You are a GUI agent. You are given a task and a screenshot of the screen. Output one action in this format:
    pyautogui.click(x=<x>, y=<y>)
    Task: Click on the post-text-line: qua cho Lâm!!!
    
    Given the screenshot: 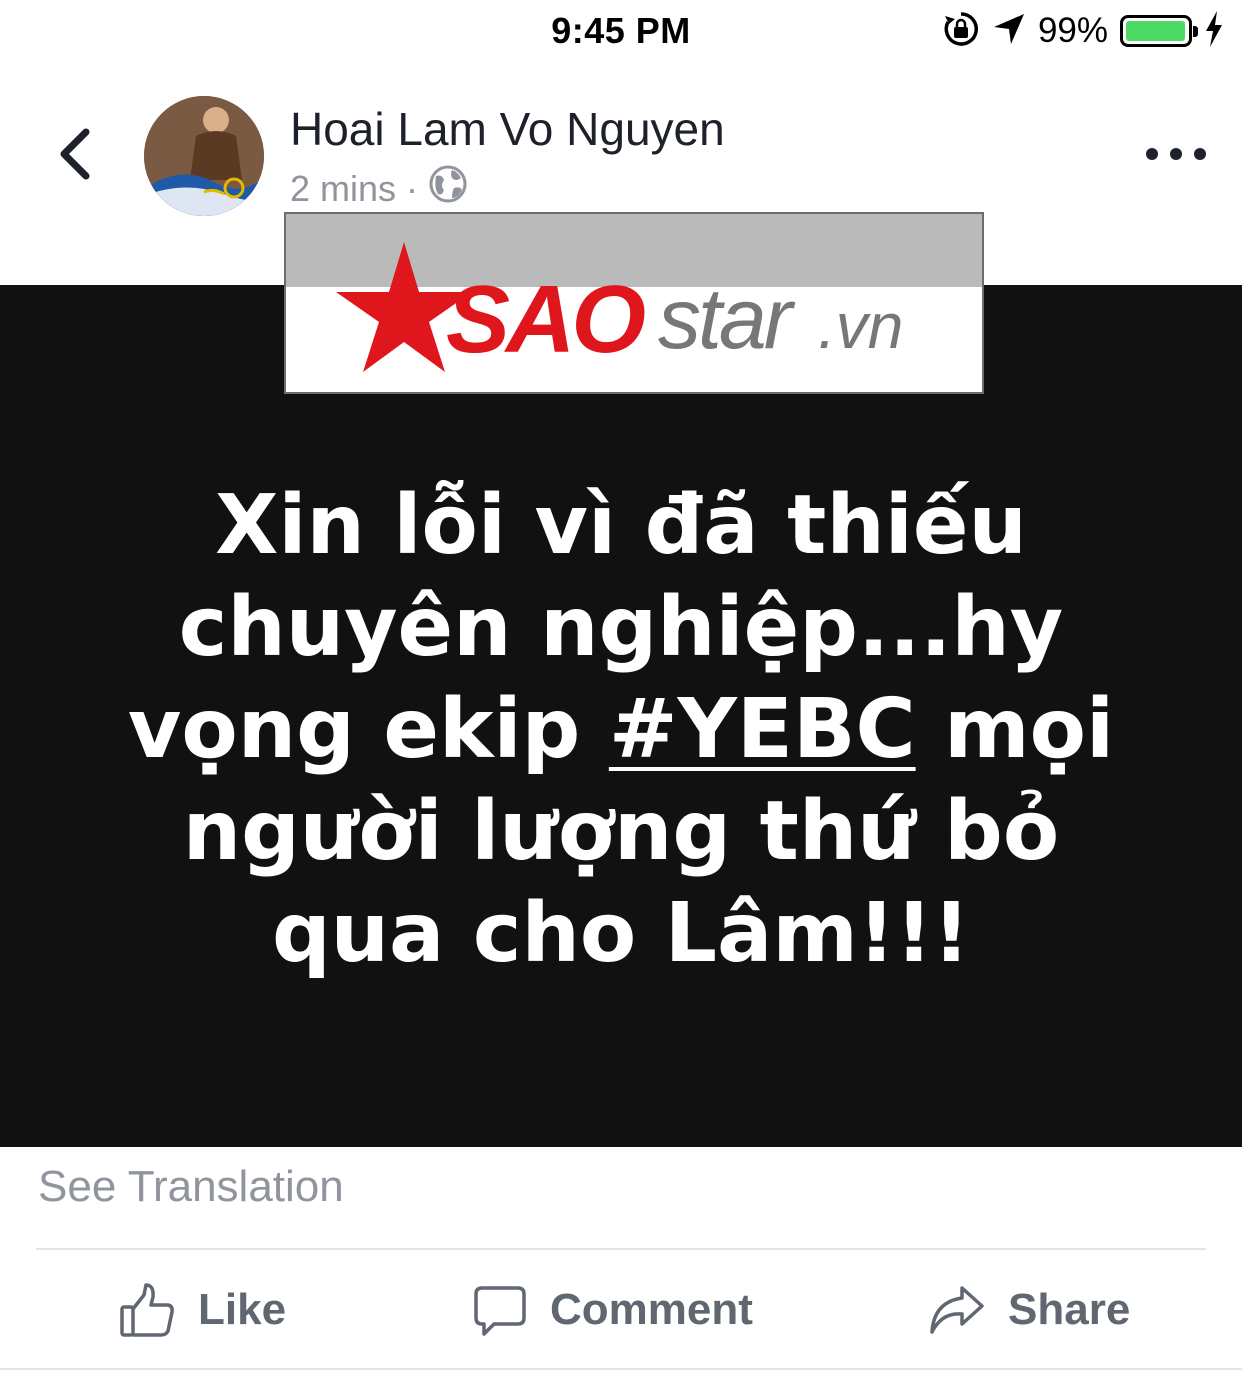 What is the action you would take?
    pyautogui.click(x=621, y=933)
    